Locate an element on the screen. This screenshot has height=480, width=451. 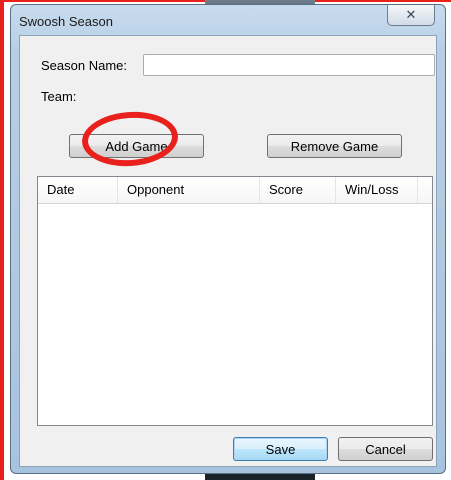
remove-game-button: Remove Game is located at coordinates (334, 146).